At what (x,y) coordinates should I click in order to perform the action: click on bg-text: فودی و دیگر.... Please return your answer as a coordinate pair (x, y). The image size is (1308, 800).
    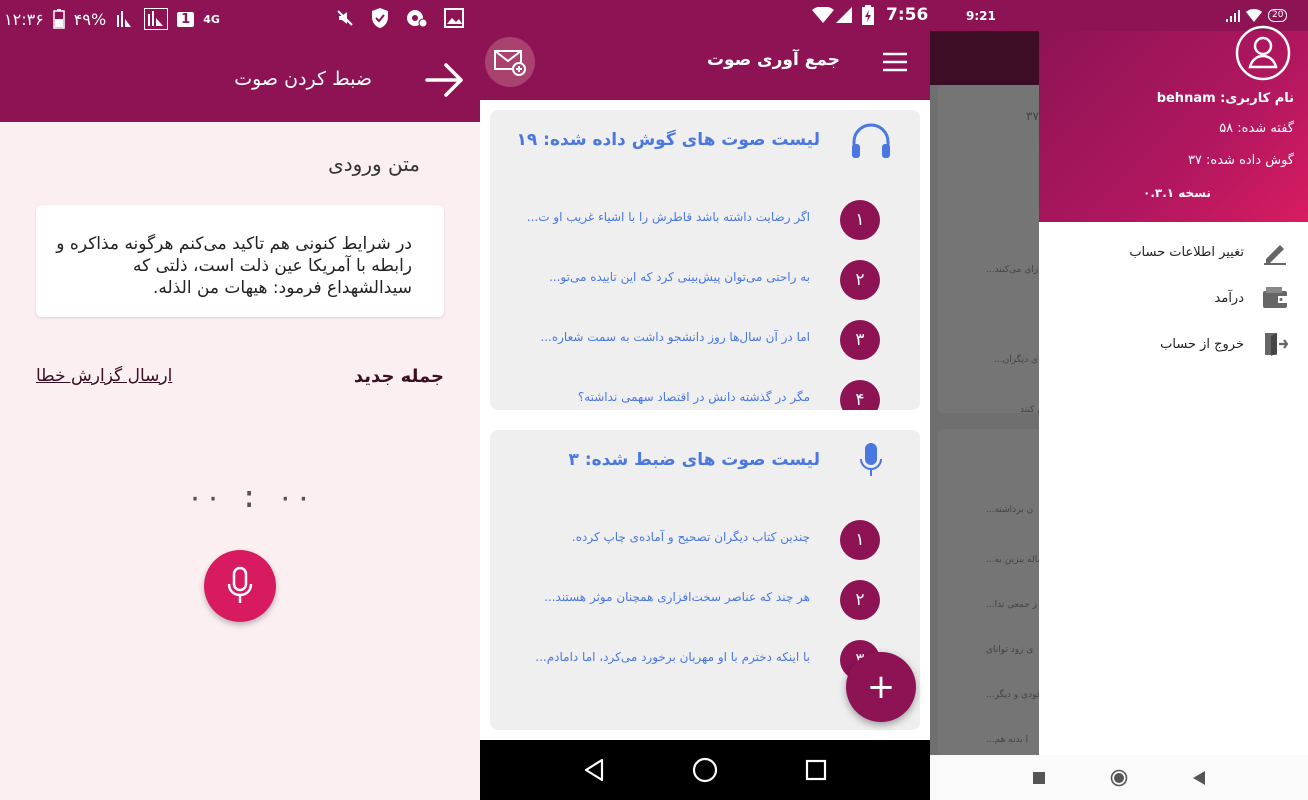
    Looking at the image, I should click on (1014, 695).